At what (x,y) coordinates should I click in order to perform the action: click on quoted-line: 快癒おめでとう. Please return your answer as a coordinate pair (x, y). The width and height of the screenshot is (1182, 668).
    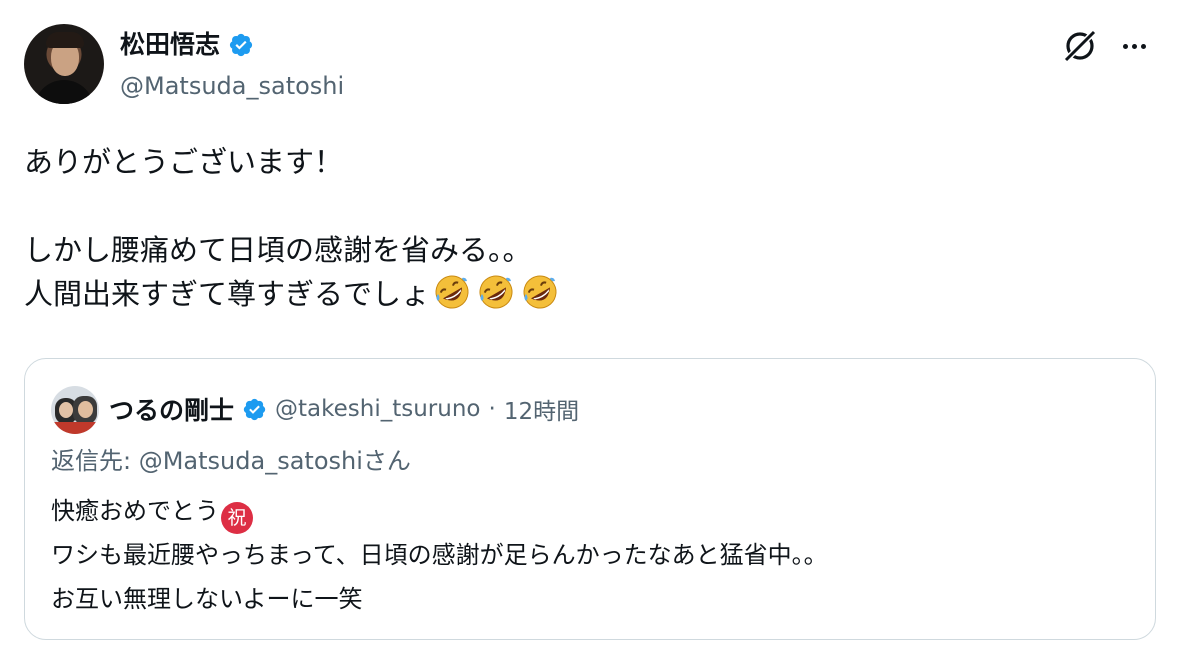
    Looking at the image, I should click on (135, 511).